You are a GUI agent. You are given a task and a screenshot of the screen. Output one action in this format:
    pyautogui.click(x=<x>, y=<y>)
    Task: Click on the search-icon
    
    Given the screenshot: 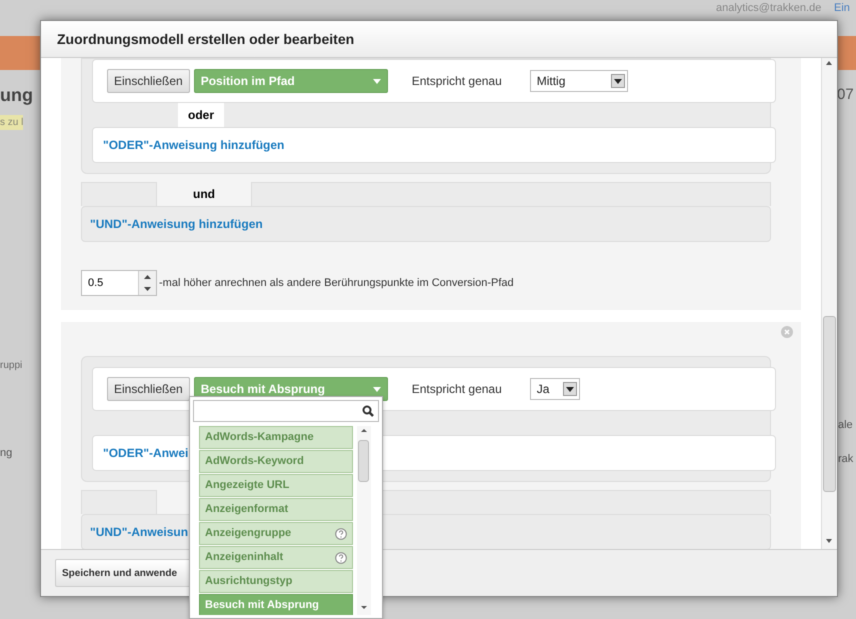 What is the action you would take?
    pyautogui.click(x=368, y=411)
    